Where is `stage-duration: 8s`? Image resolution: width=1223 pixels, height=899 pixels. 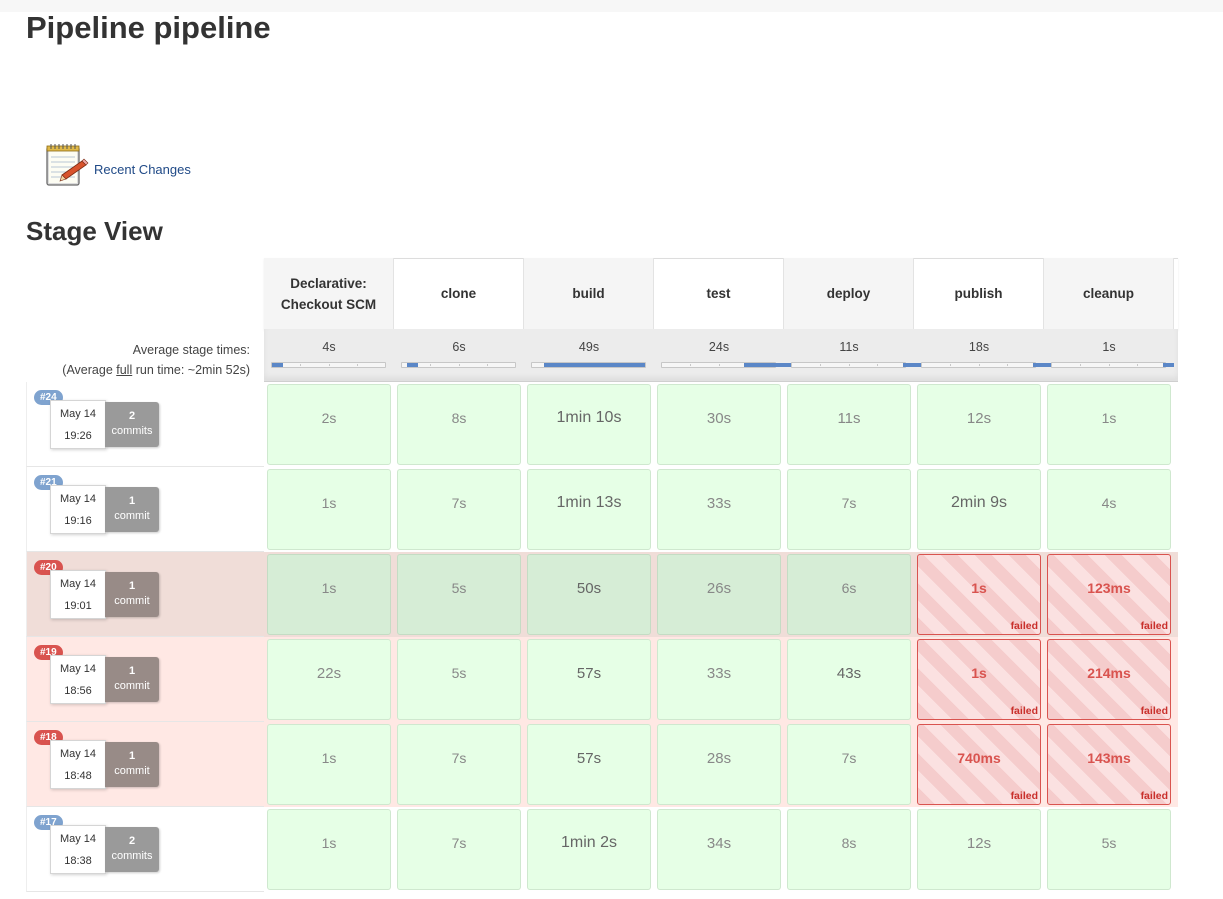
stage-duration: 8s is located at coordinates (849, 843).